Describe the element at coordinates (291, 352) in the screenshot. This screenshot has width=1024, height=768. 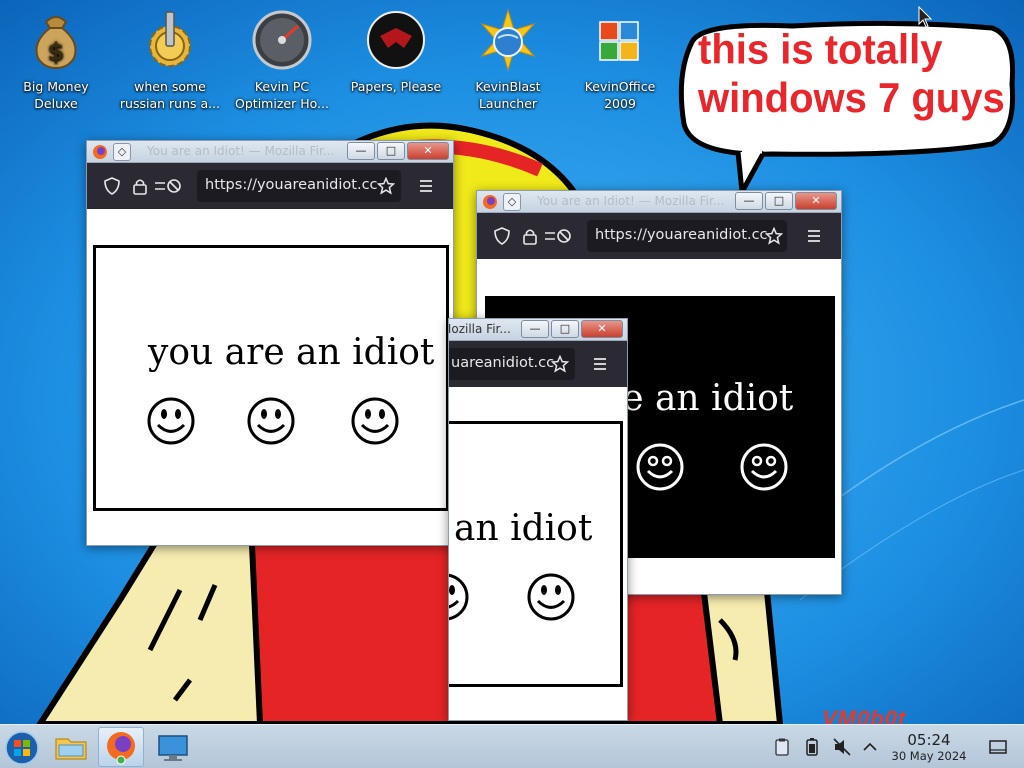
I see `idiot-text: you are an idiot` at that location.